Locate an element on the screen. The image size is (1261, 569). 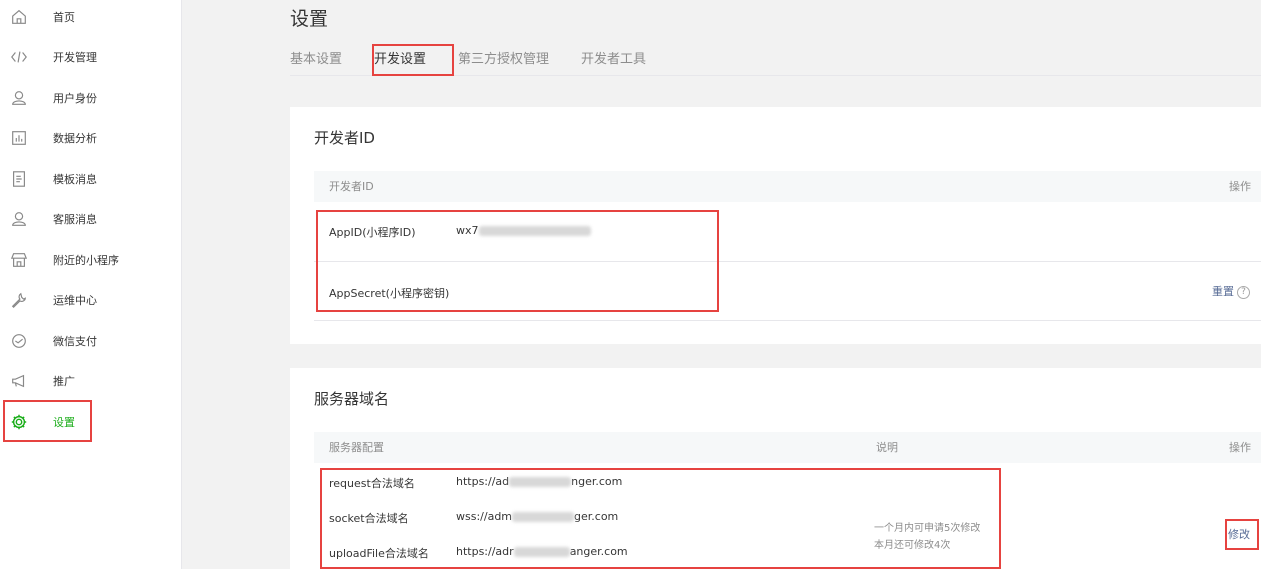
gear-icon is located at coordinates (19, 422).